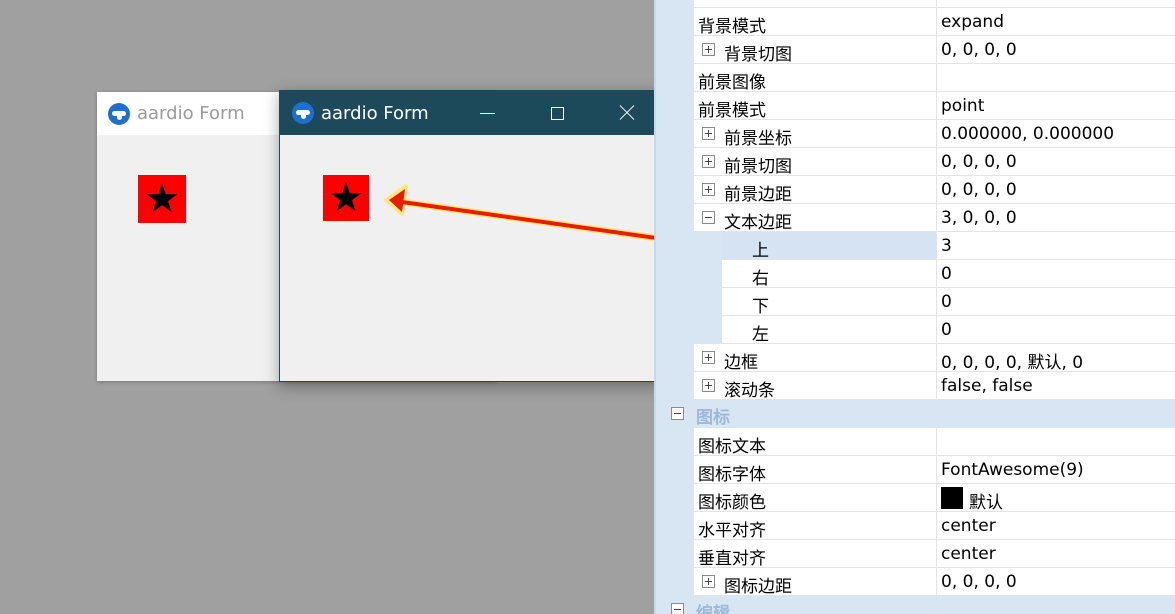 The width and height of the screenshot is (1175, 614). Describe the element at coordinates (1056, 358) in the screenshot. I see `property-value-cell: 0, 0, 0, 0, 默认, 0` at that location.